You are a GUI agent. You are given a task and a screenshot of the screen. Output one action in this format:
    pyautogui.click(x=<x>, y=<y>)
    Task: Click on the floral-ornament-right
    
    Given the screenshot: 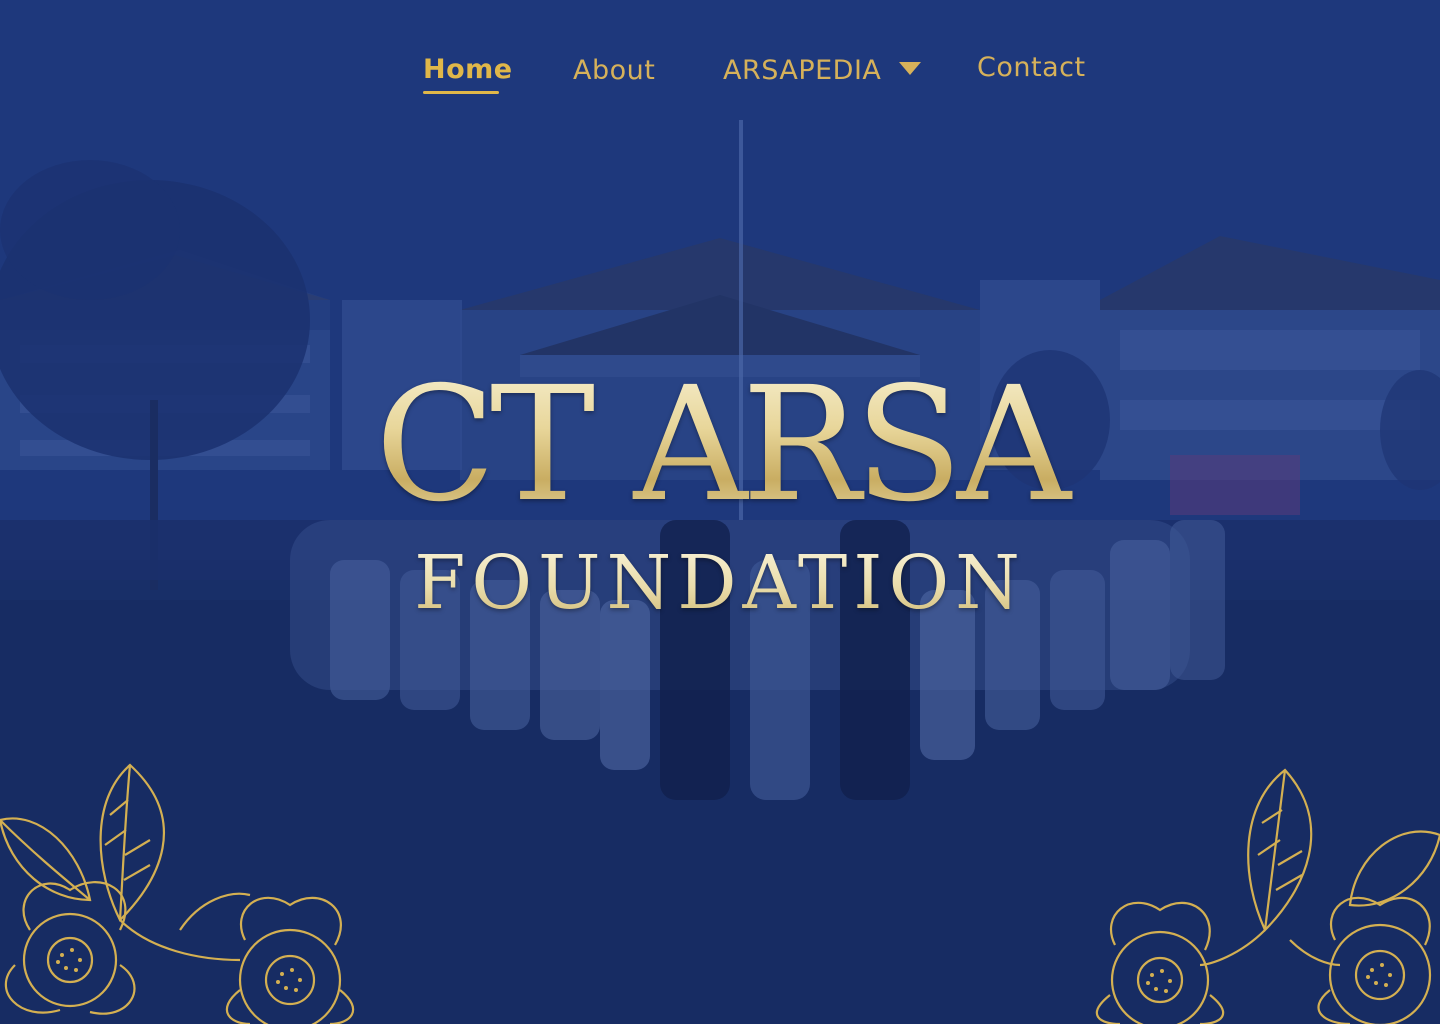 What is the action you would take?
    pyautogui.click(x=1267, y=896)
    